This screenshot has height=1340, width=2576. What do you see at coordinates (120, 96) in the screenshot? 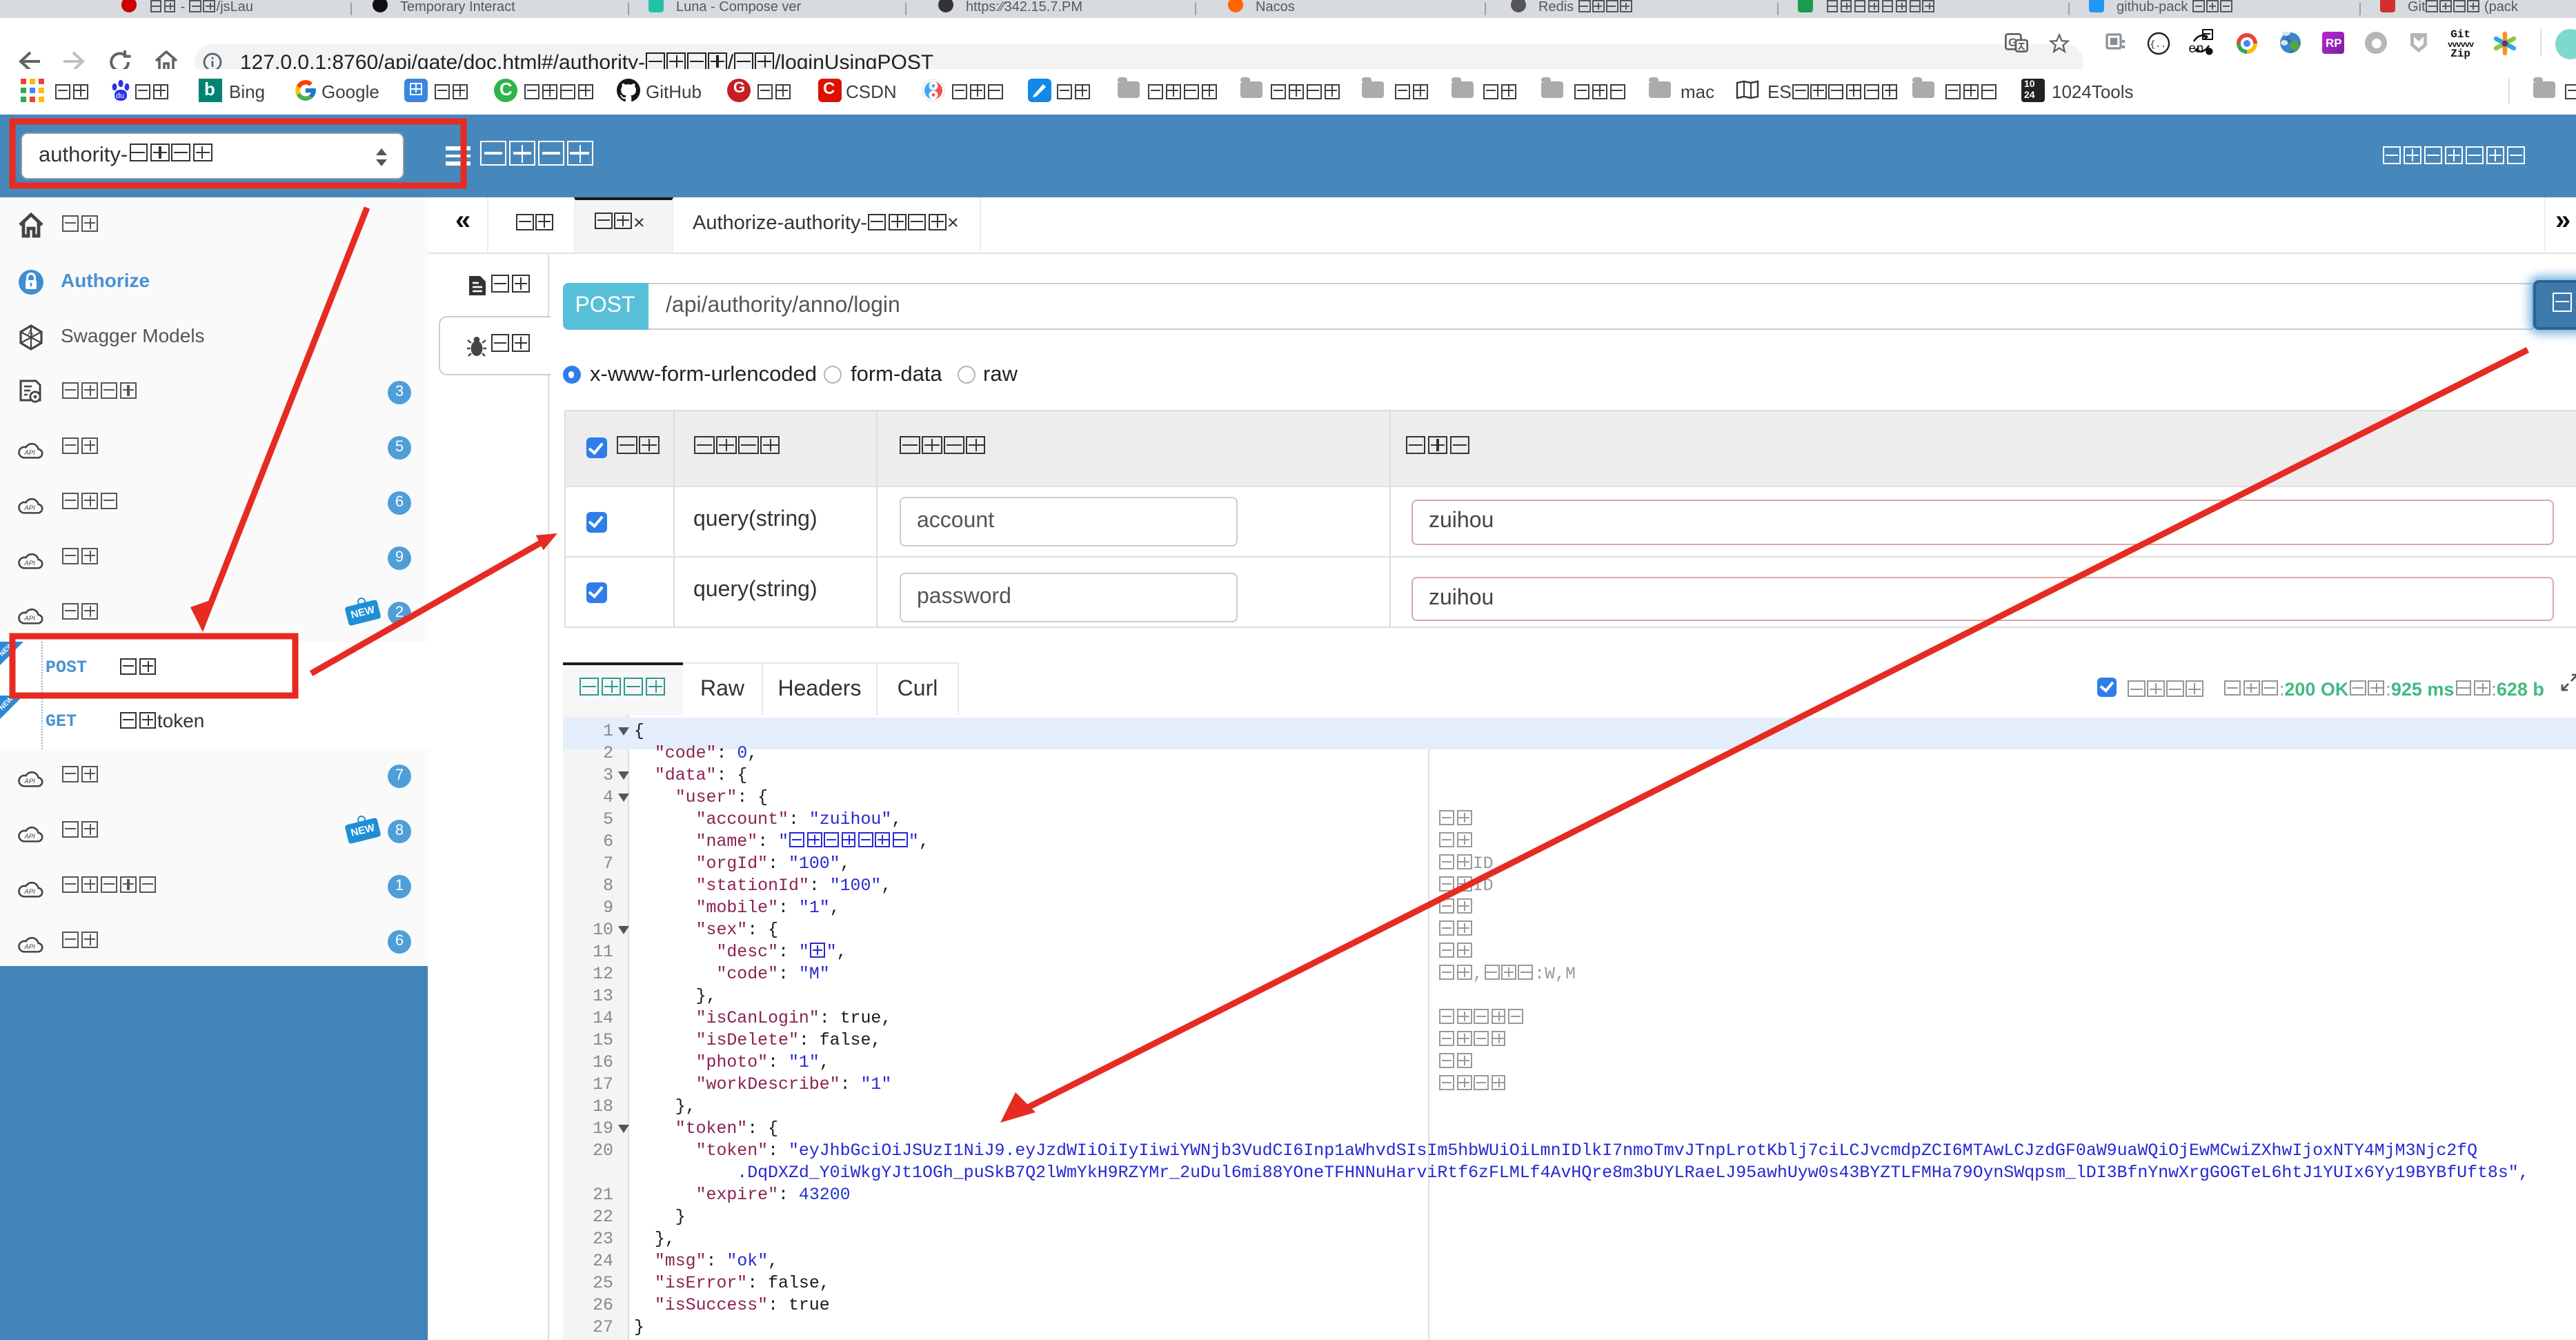
I see `svg-text: du` at bounding box center [120, 96].